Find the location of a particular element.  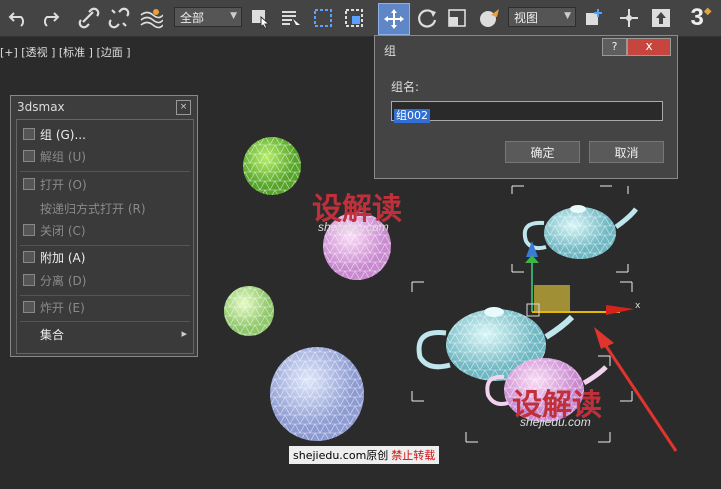

annotation-arrow is located at coordinates (636, 389).